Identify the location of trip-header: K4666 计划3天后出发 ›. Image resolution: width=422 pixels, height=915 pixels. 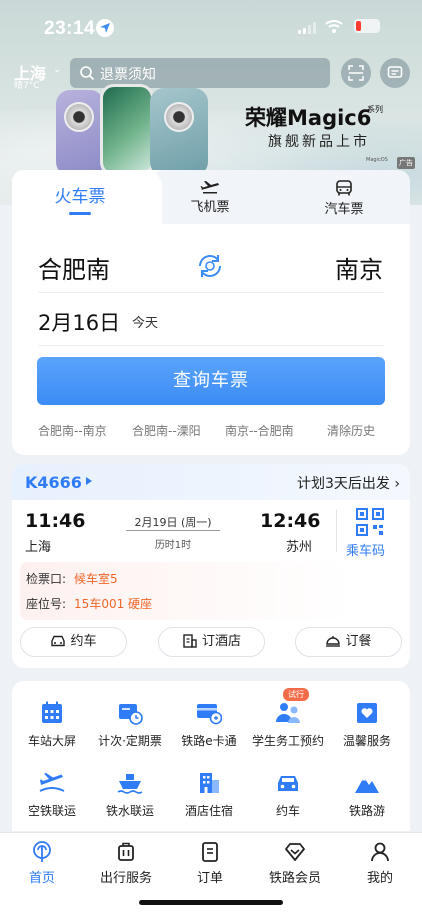
(211, 482).